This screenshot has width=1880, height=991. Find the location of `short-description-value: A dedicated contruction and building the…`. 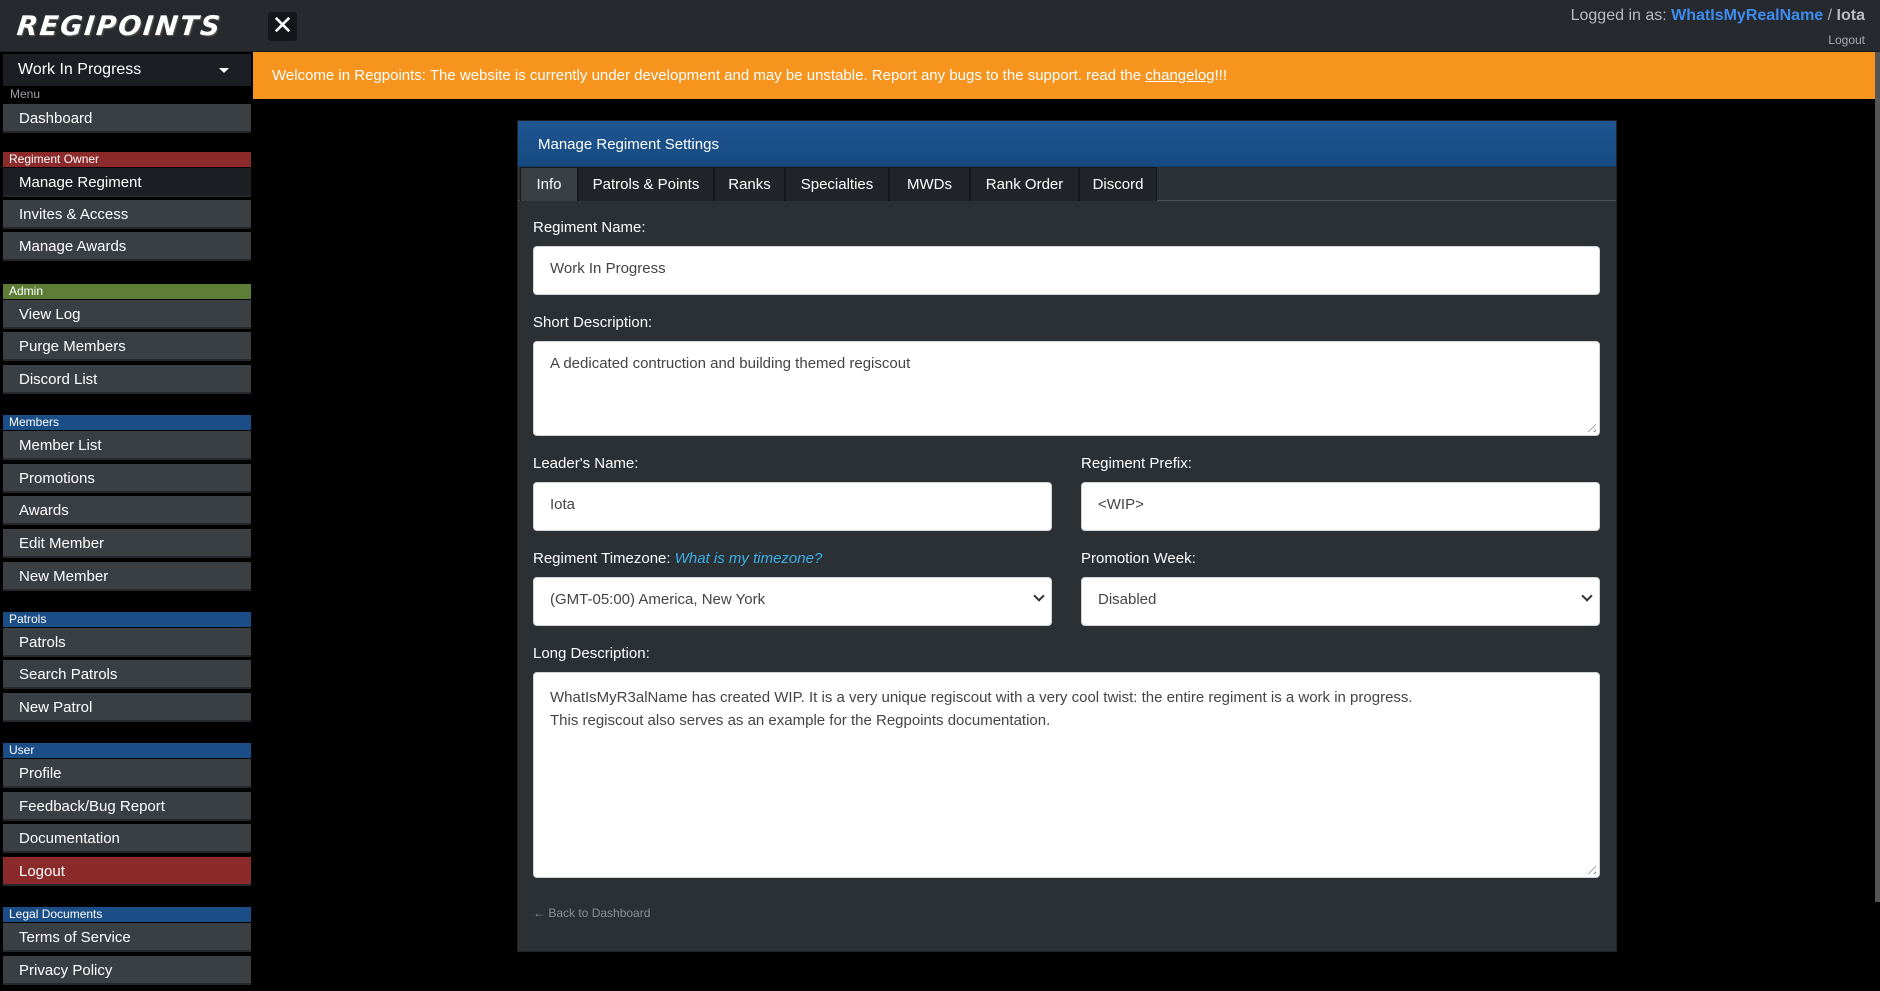

short-description-value: A dedicated contruction and building the… is located at coordinates (730, 363).